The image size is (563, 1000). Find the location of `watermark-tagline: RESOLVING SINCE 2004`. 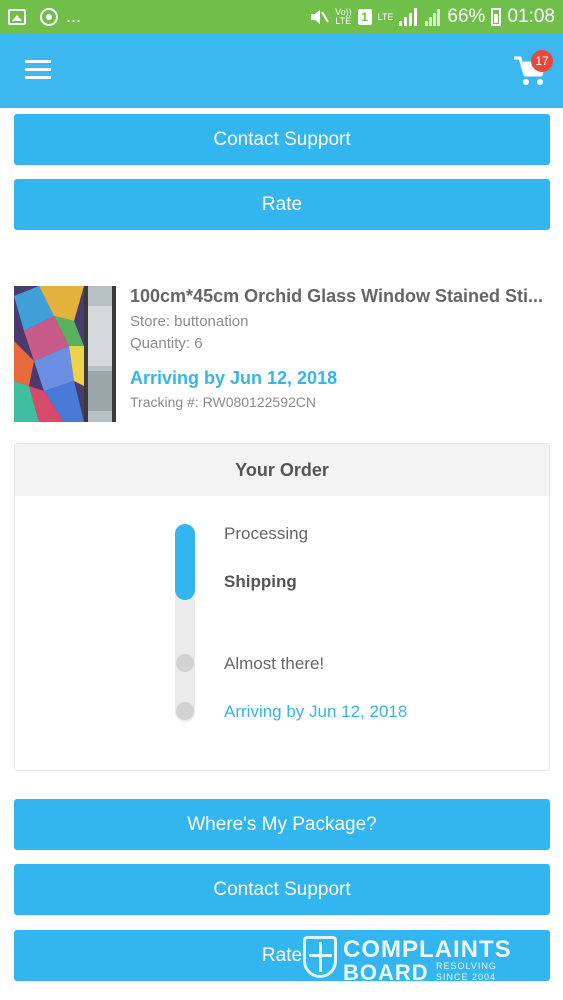

watermark-tagline: RESOLVING SINCE 2004 is located at coordinates (466, 972).